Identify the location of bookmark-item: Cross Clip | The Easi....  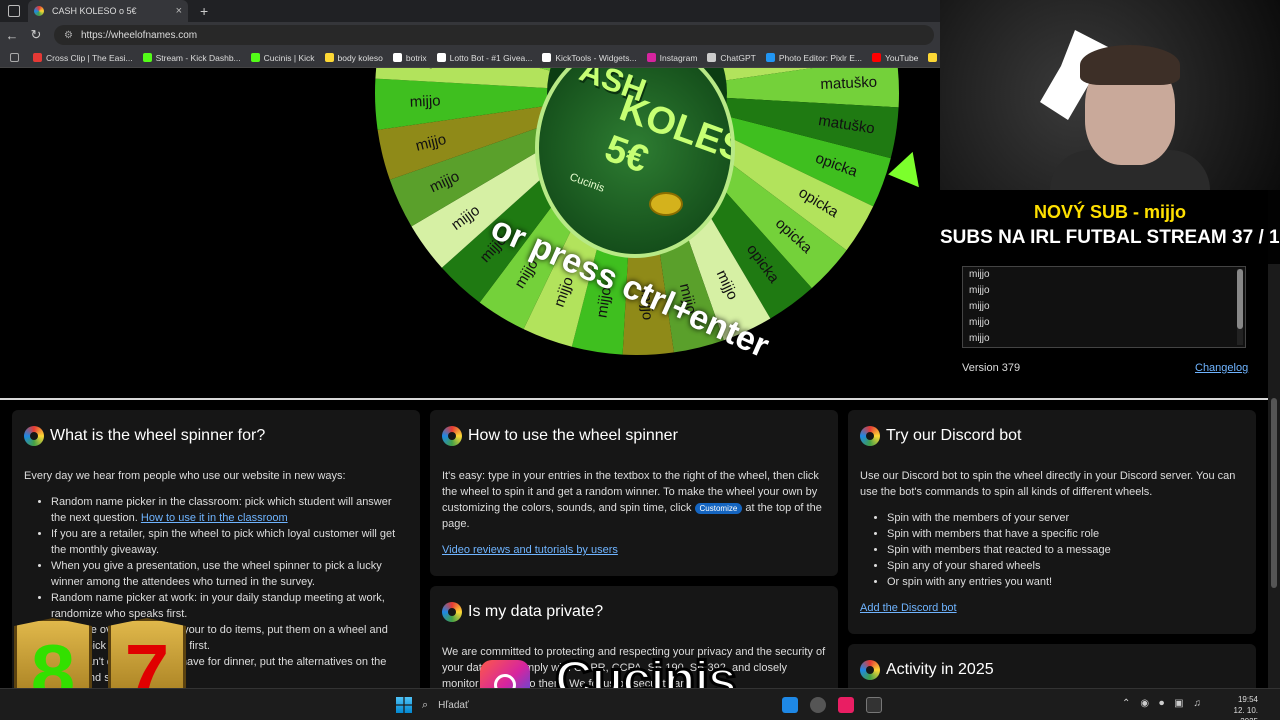
(83, 58).